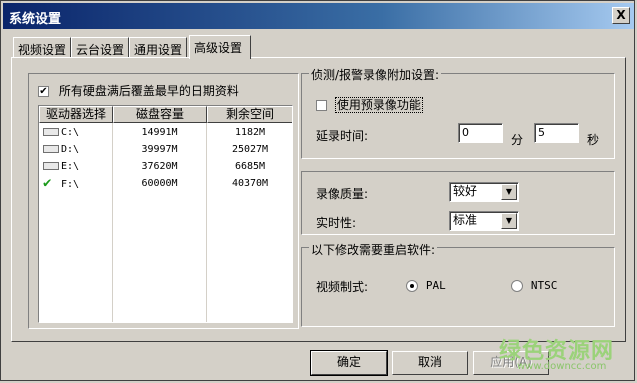 Image resolution: width=637 pixels, height=383 pixels. I want to click on tab-advanced: 高级设置, so click(220, 47).